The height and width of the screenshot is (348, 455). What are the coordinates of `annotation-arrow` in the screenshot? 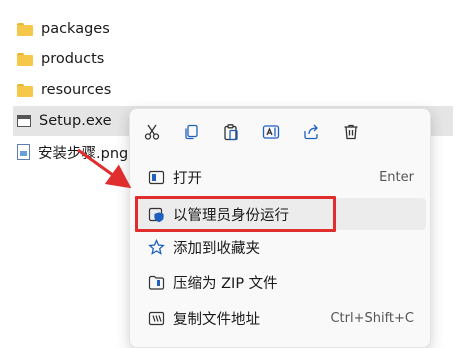 It's located at (104, 168).